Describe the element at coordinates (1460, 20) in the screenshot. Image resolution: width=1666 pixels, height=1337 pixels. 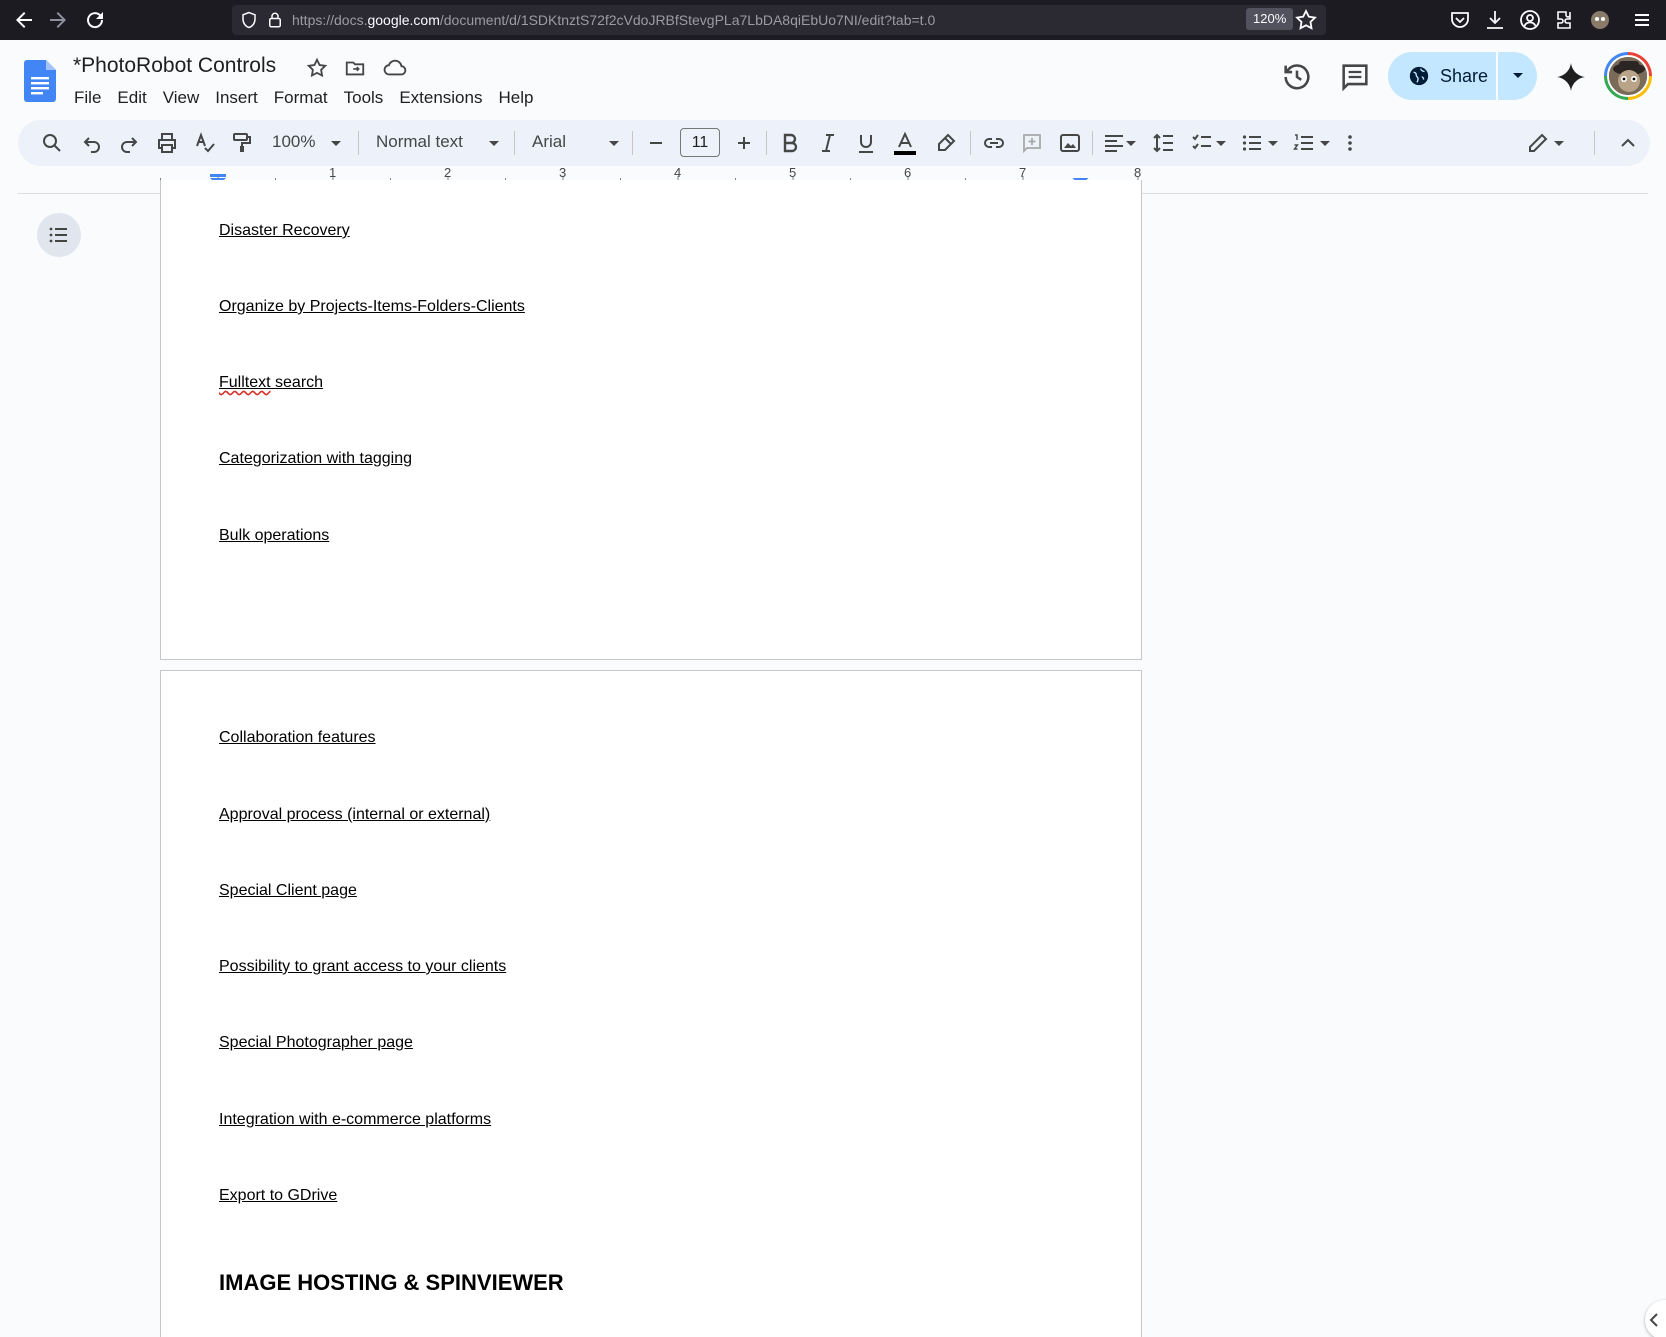
I see `pocket-icon` at that location.